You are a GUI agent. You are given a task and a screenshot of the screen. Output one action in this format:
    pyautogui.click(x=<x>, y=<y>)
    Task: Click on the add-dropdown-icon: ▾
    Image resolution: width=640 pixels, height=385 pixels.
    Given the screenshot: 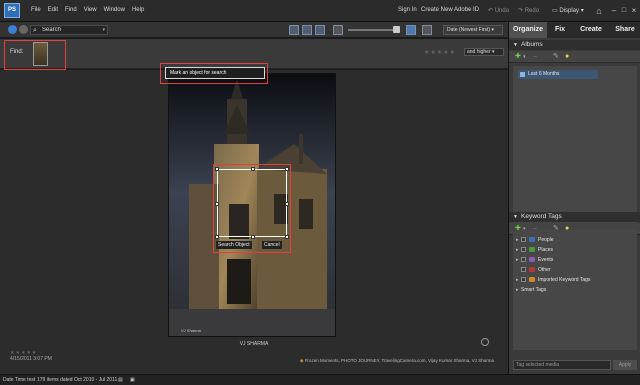 What is the action you would take?
    pyautogui.click(x=524, y=57)
    